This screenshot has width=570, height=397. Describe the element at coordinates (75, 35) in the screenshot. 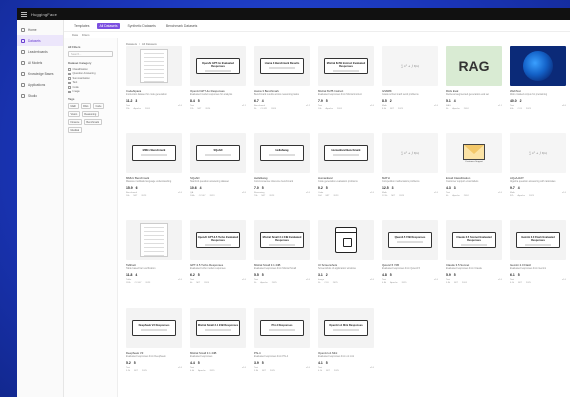

I see `subnav-data: Data` at that location.